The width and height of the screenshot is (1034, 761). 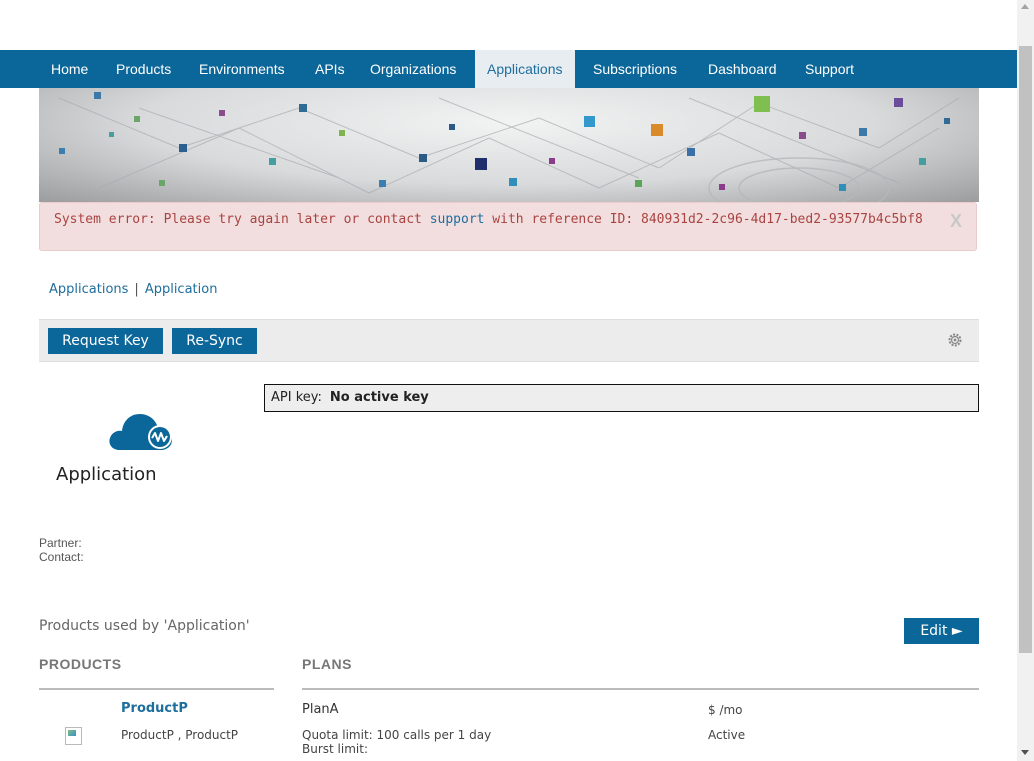 I want to click on plan-status: Active, so click(x=727, y=735).